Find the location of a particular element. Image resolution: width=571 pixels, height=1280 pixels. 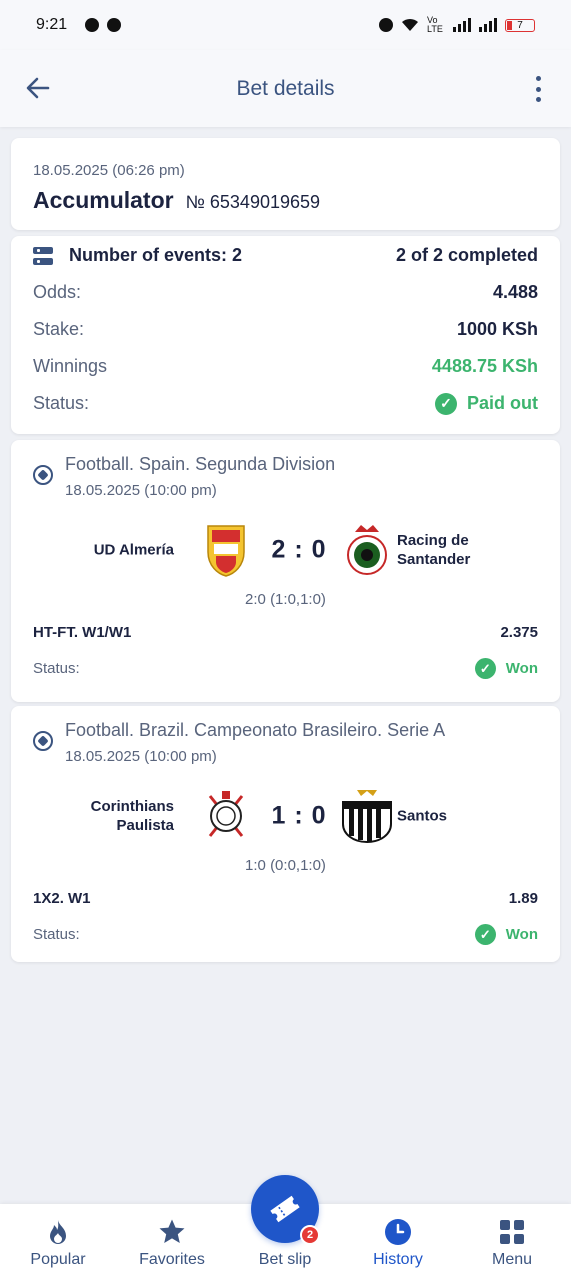

event-odds: 2.375 is located at coordinates (519, 632).